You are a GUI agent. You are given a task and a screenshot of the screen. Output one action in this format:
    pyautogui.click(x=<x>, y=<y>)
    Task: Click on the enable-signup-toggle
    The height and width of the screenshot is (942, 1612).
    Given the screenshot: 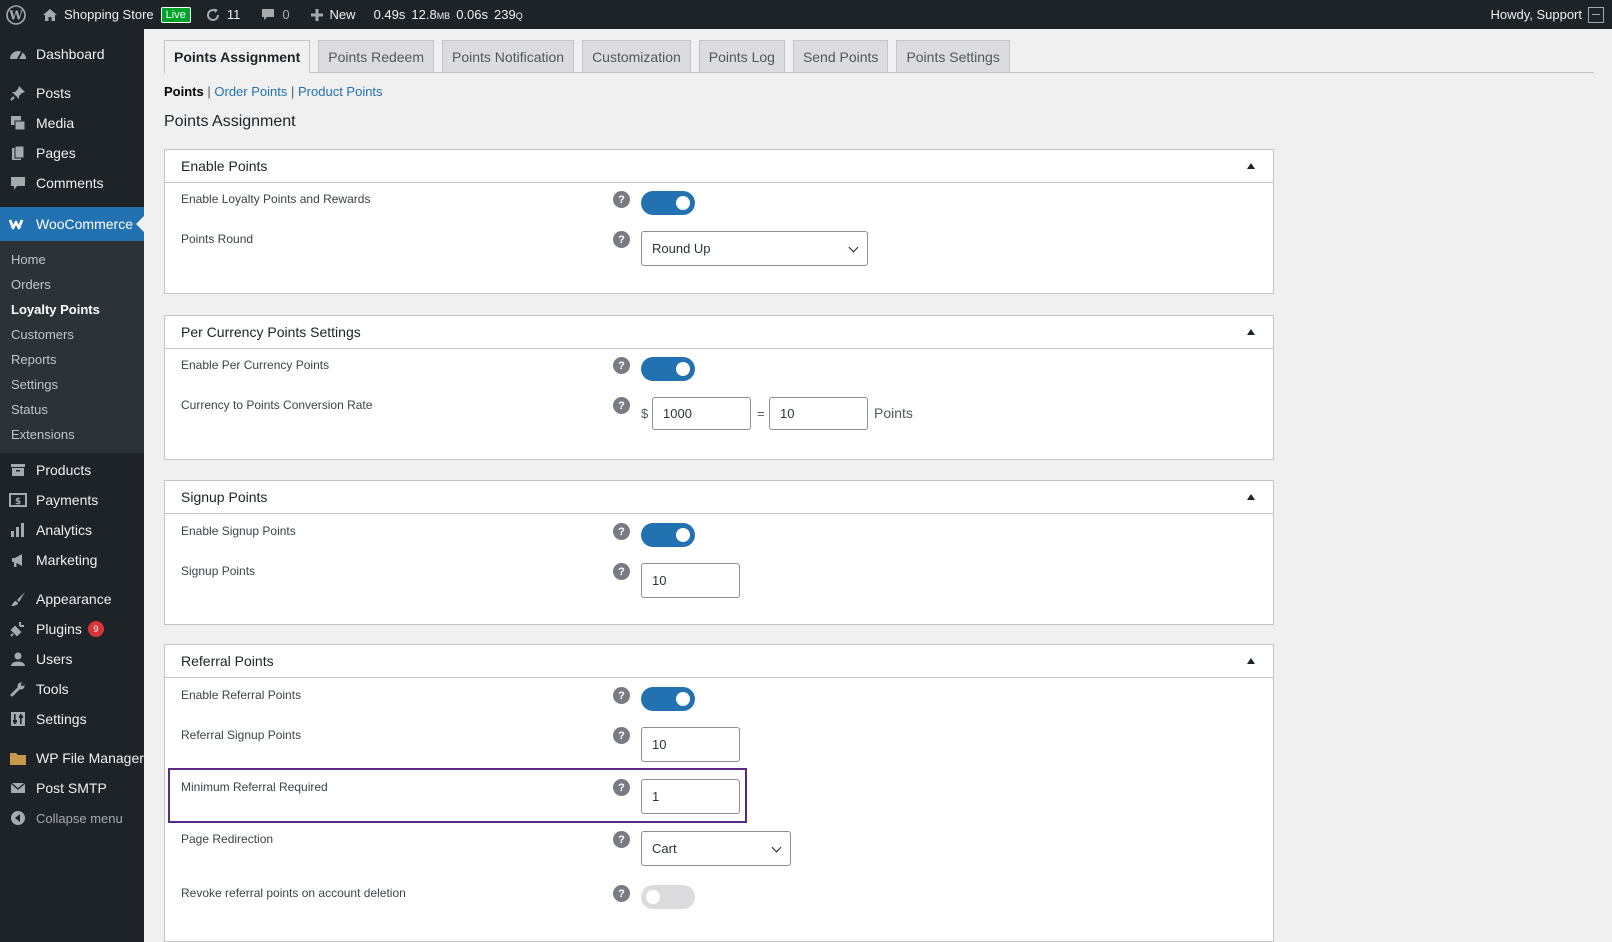 What is the action you would take?
    pyautogui.click(x=668, y=535)
    